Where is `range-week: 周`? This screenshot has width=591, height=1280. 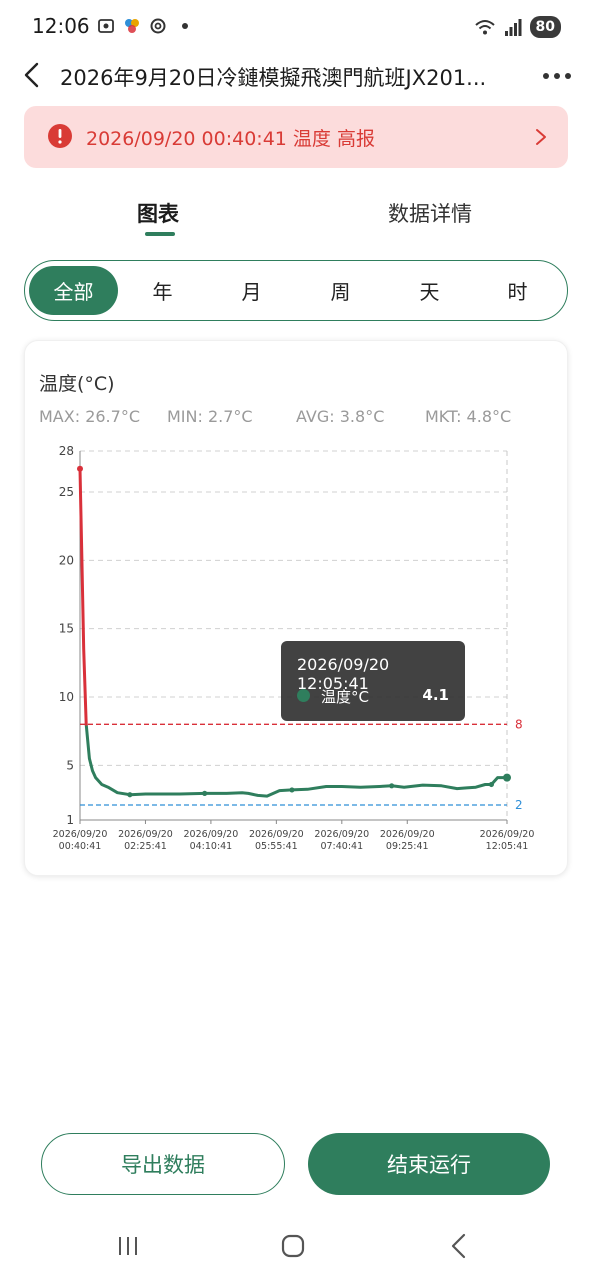
range-week: 周 is located at coordinates (340, 290).